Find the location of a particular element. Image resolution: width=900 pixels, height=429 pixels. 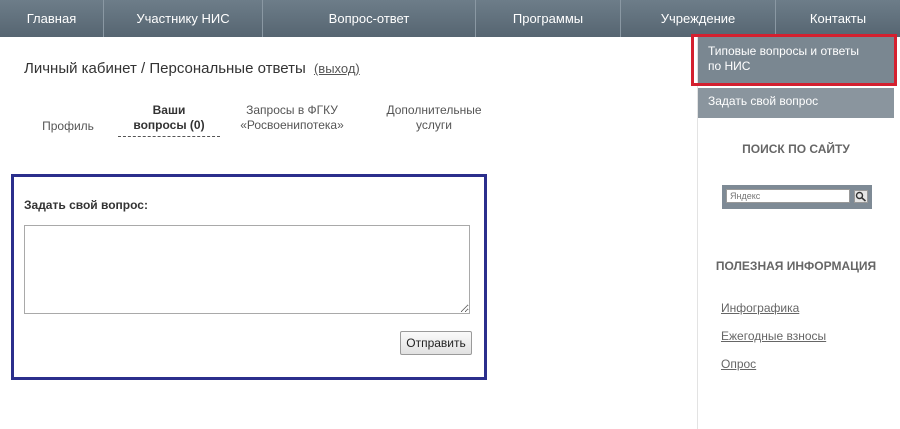

typical-qa-line2: по НИС is located at coordinates (729, 66).